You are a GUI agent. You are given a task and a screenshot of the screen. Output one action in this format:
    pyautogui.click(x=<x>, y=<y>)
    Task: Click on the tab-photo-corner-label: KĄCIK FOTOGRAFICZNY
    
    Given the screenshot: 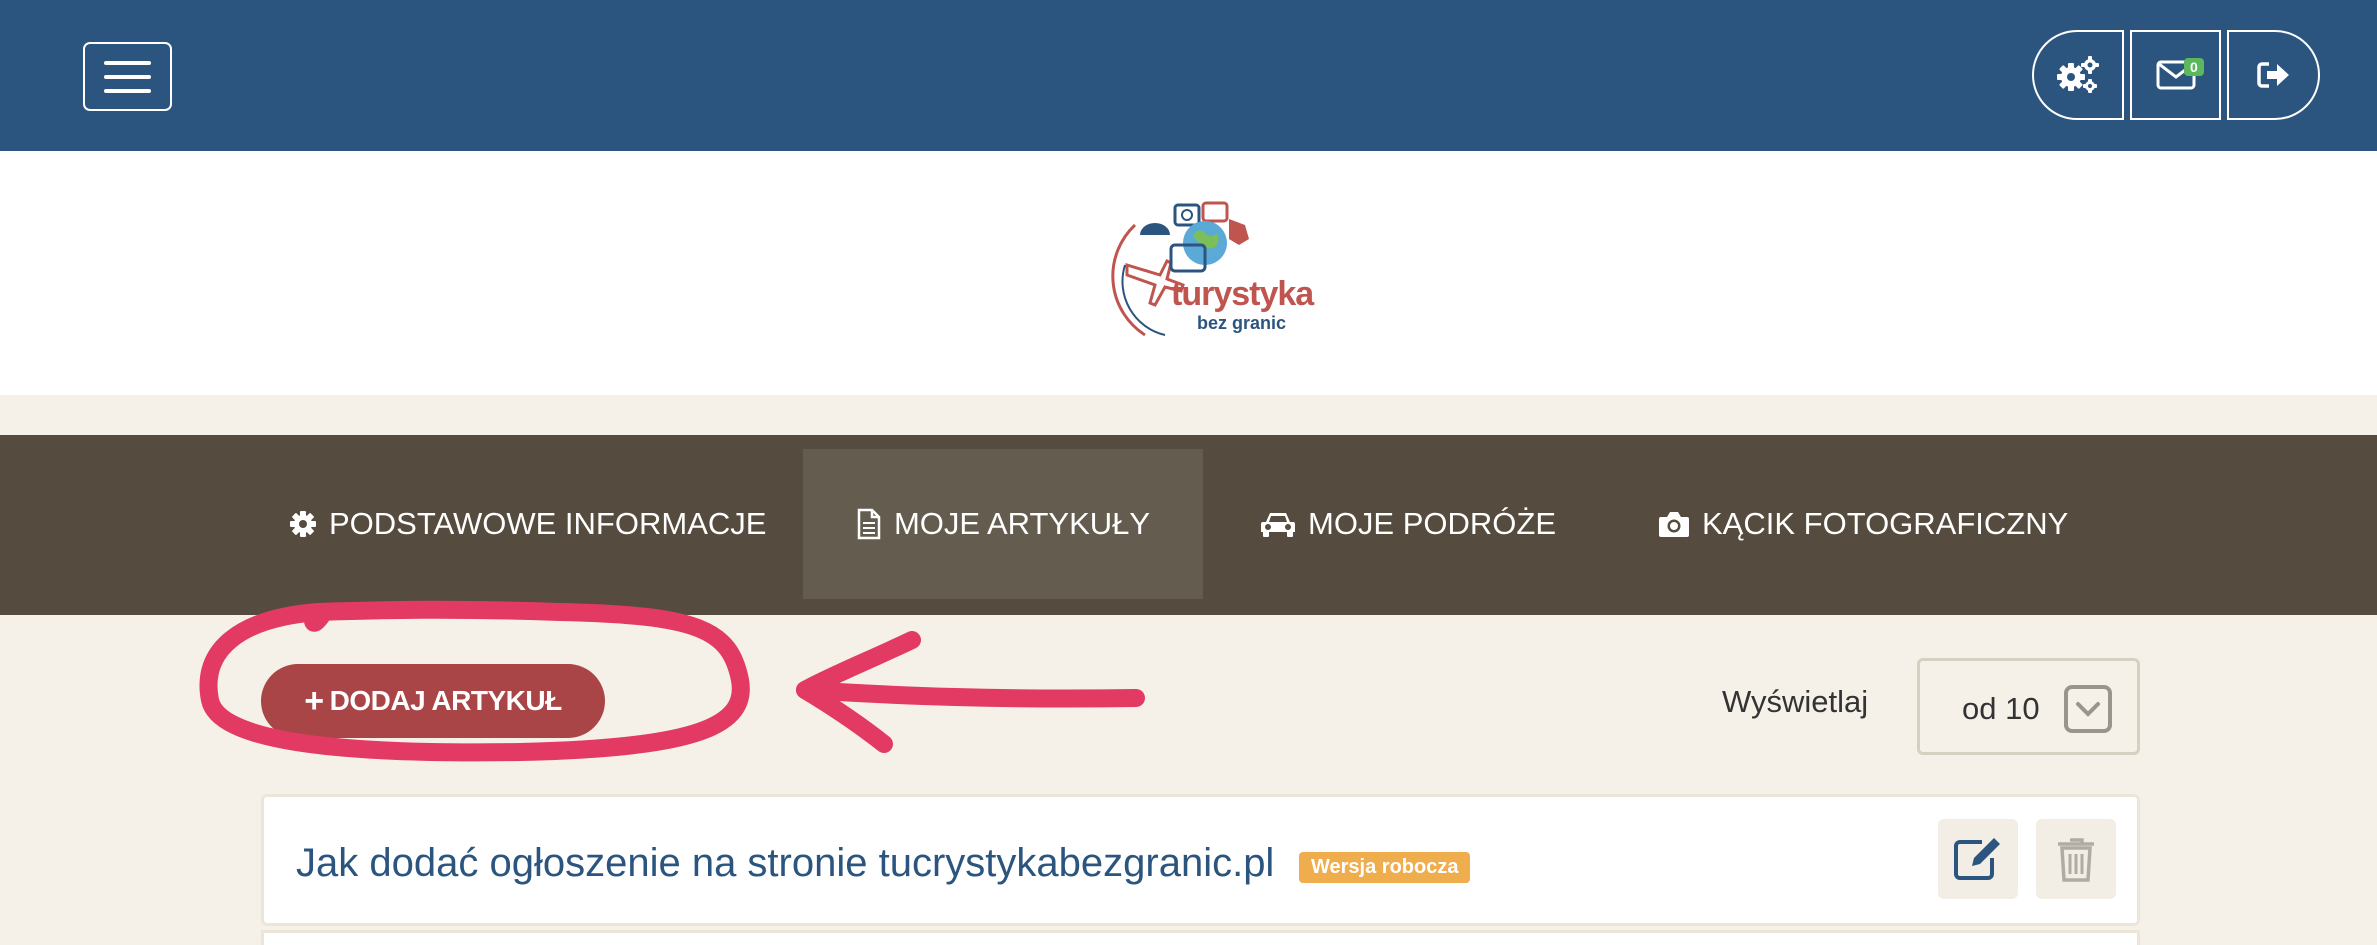 What is the action you would take?
    pyautogui.click(x=1885, y=523)
    